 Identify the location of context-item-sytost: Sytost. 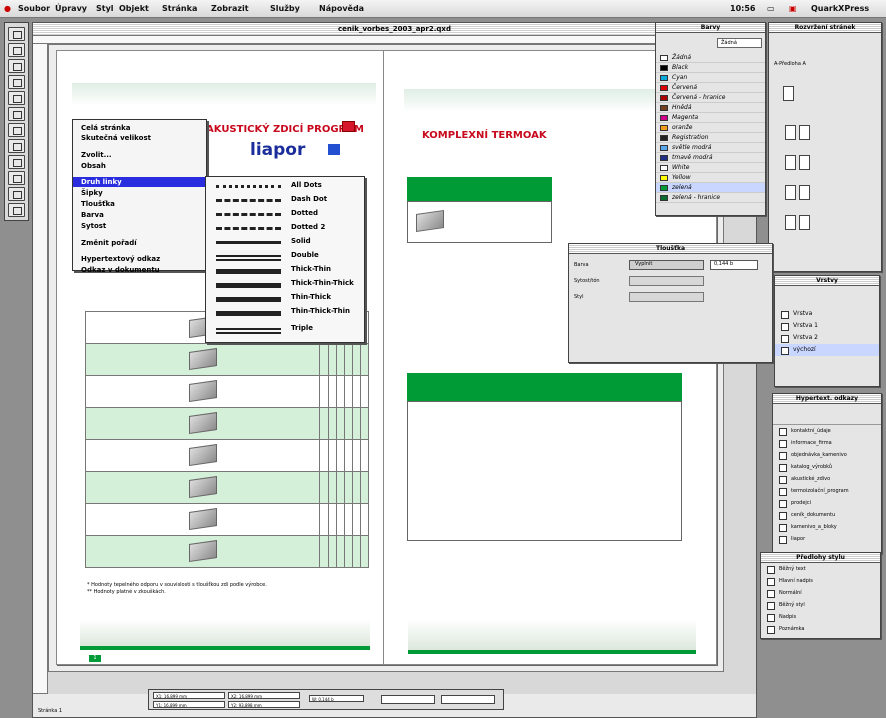
(142, 226).